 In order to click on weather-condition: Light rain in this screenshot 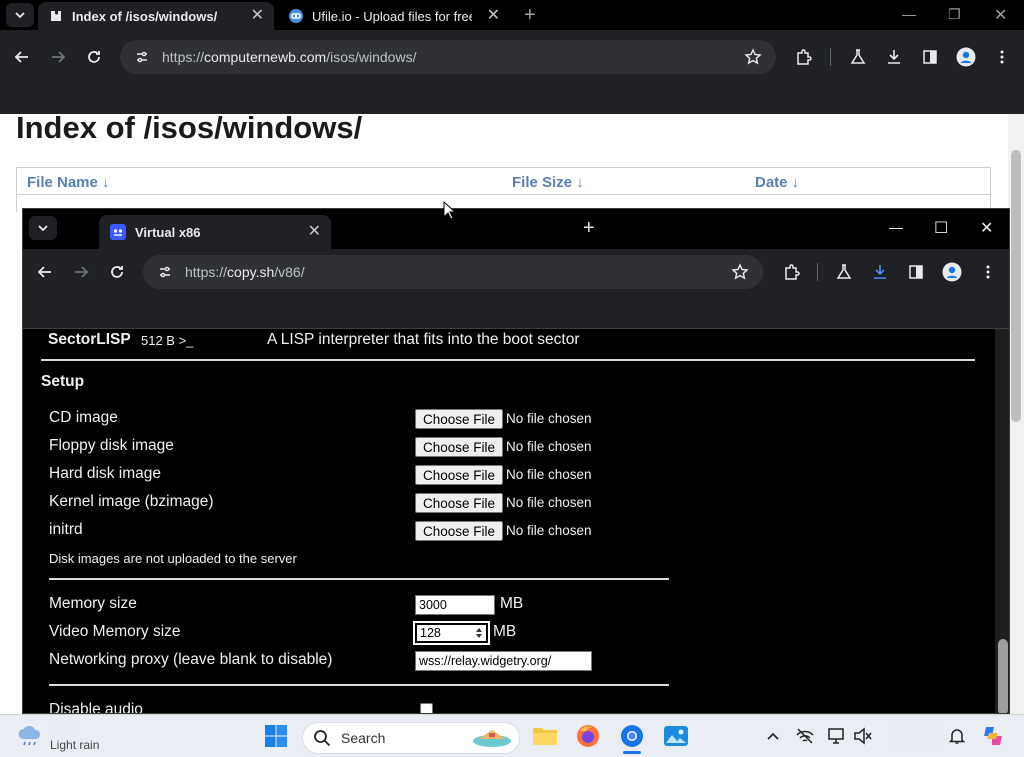, I will do `click(75, 745)`.